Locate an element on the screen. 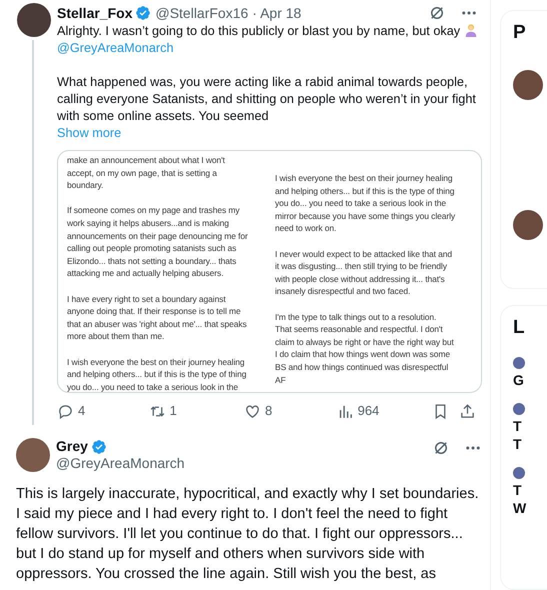  action-count: 964 is located at coordinates (369, 411).